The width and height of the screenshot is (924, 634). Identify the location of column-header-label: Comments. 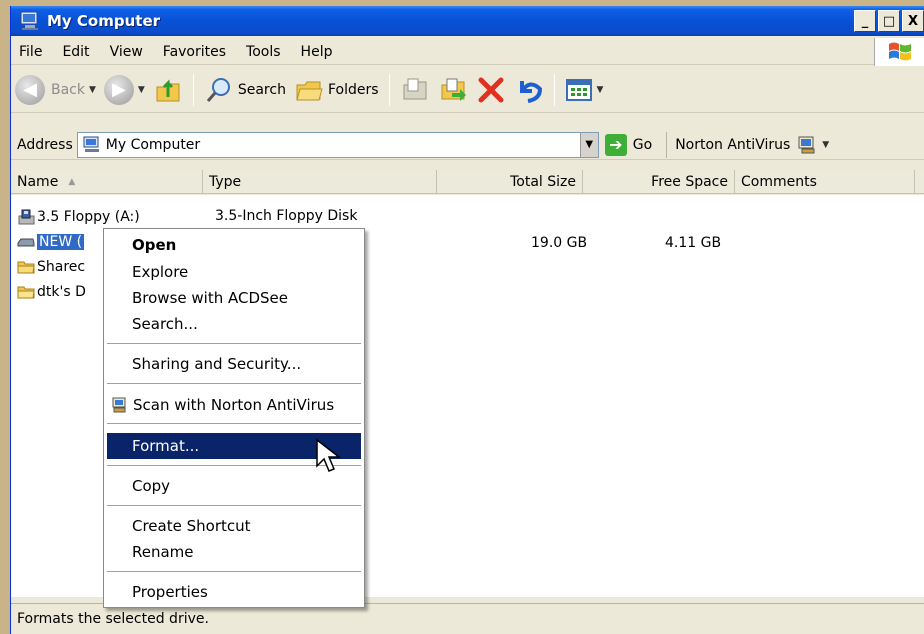
(779, 182).